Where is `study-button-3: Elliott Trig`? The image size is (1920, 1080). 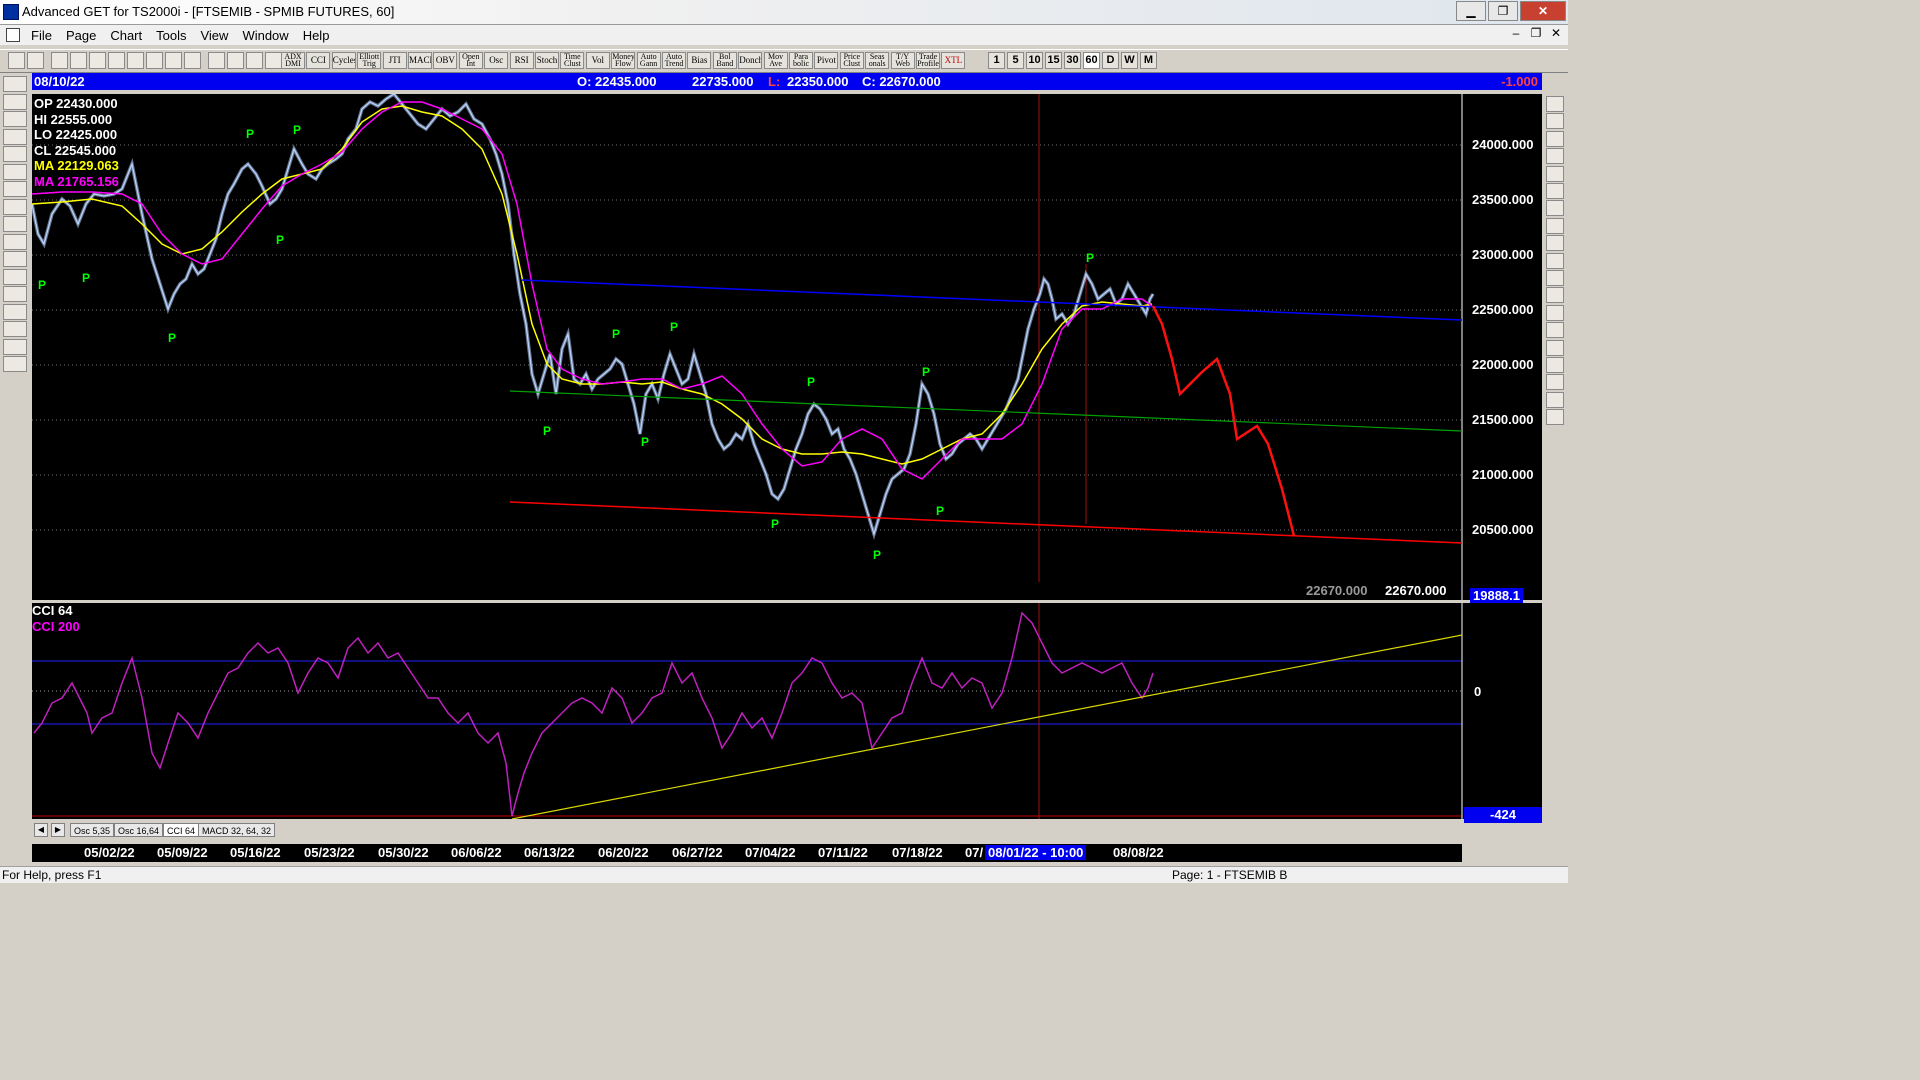 study-button-3: Elliott Trig is located at coordinates (369, 60).